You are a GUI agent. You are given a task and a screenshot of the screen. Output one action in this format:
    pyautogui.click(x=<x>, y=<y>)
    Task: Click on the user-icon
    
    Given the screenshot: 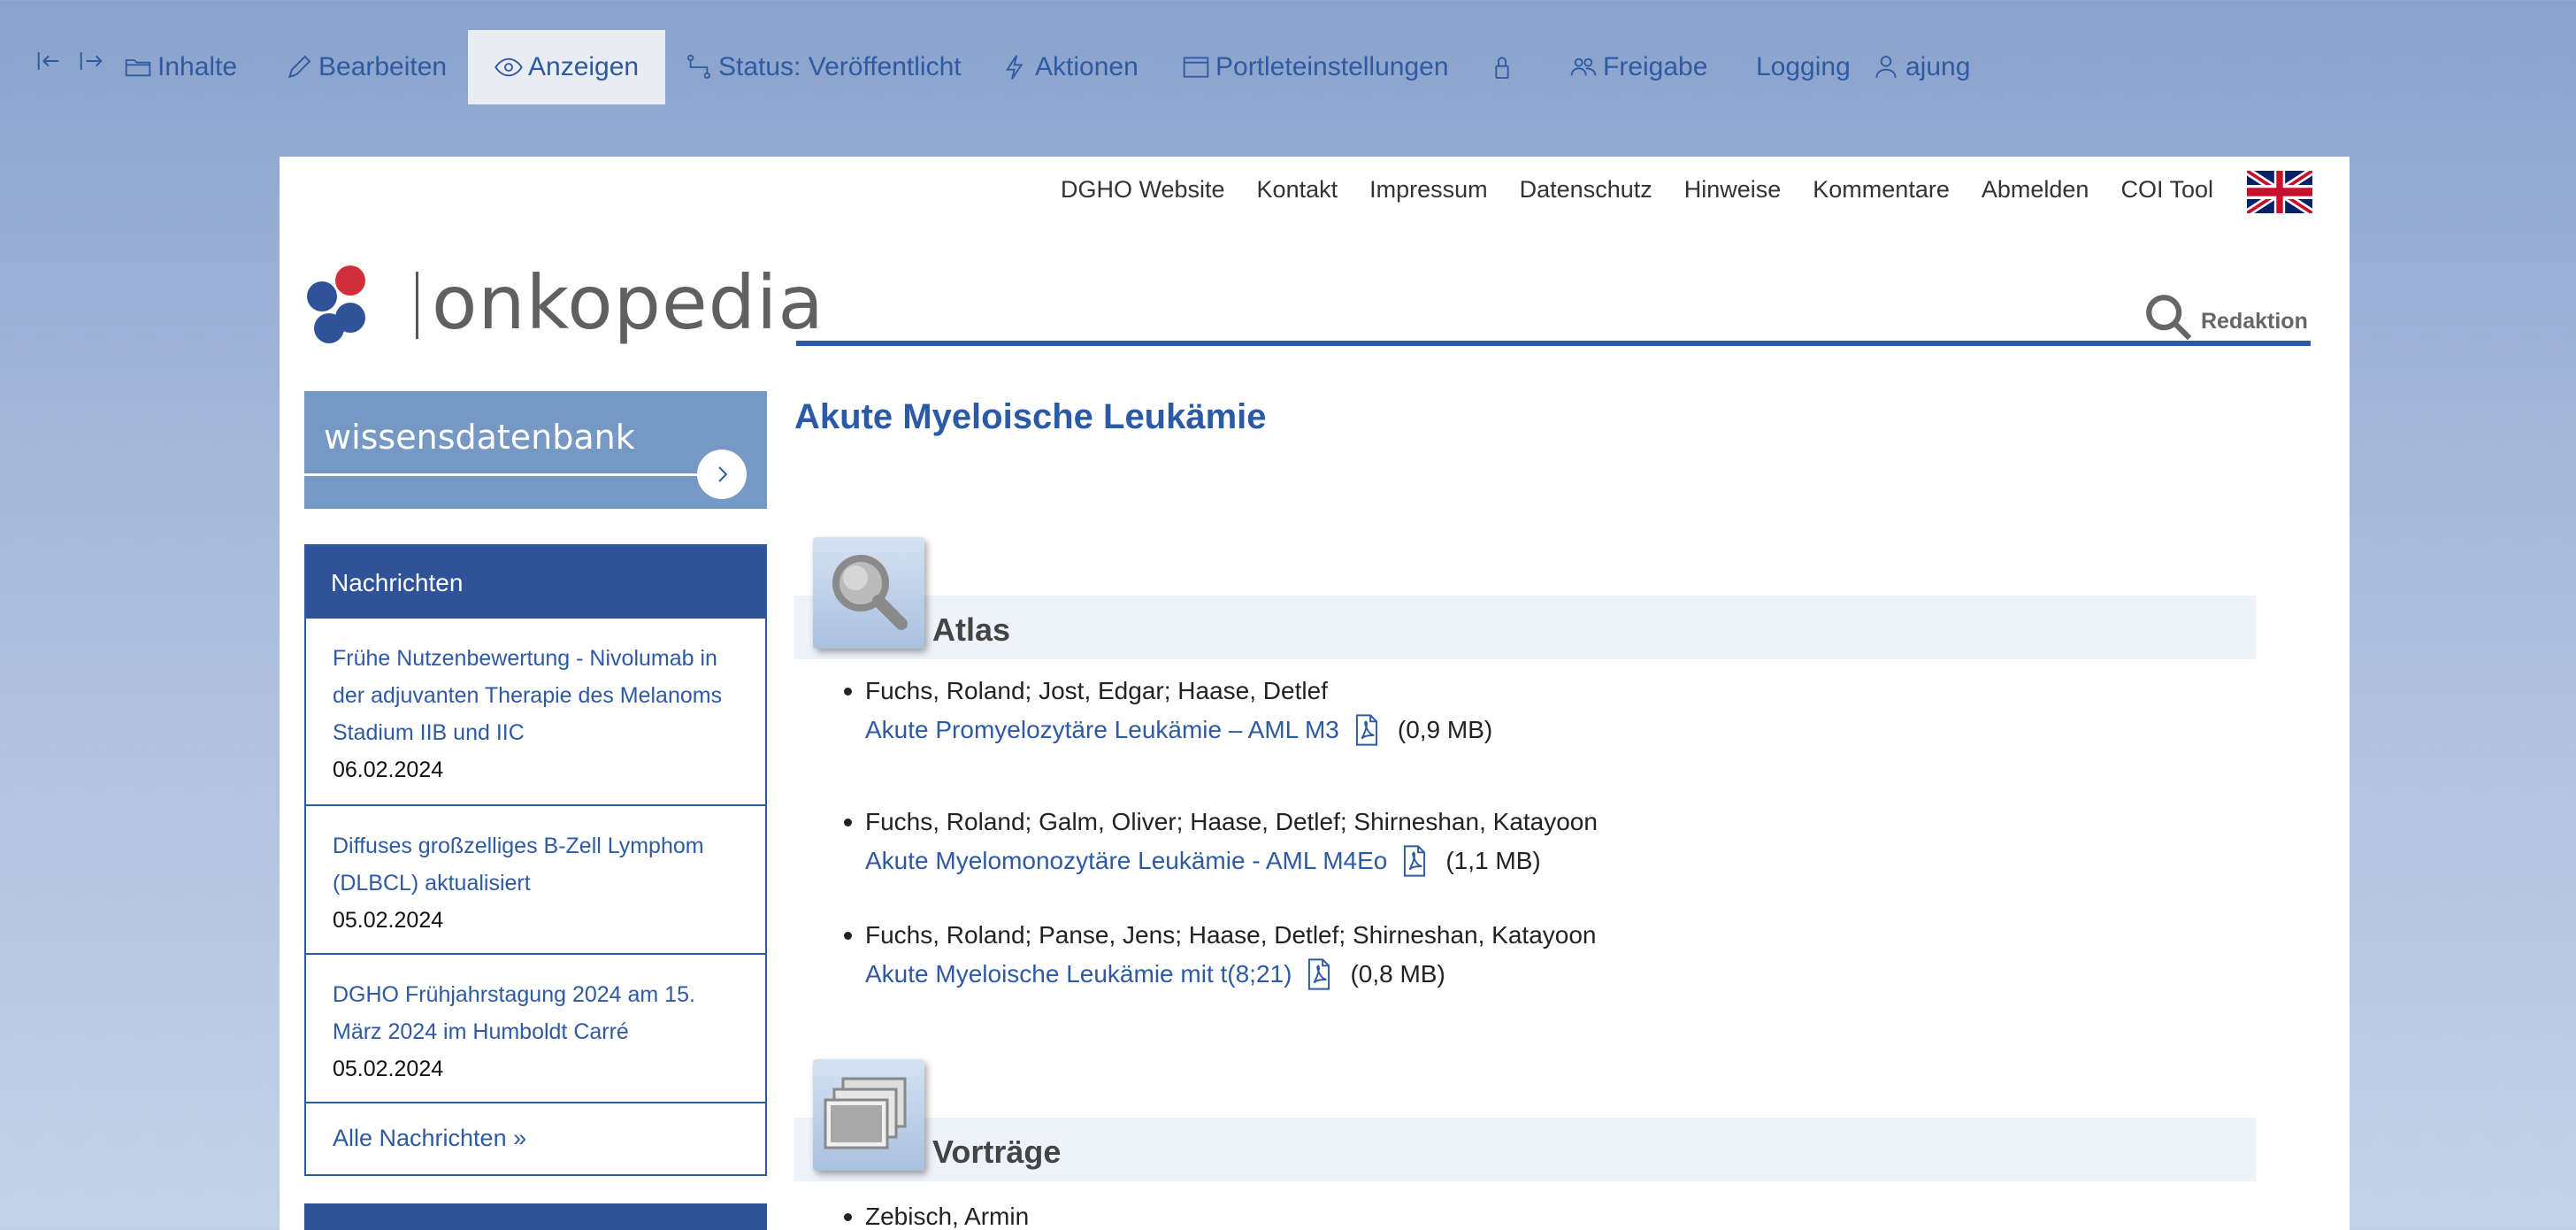 What is the action you would take?
    pyautogui.click(x=1886, y=67)
    